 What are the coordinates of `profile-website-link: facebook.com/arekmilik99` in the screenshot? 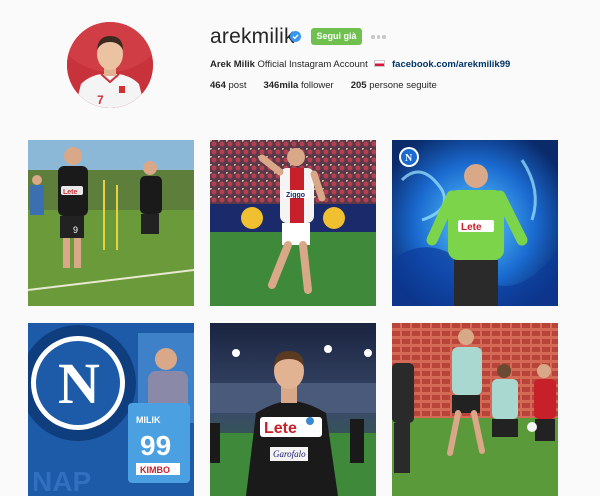 It's located at (451, 64).